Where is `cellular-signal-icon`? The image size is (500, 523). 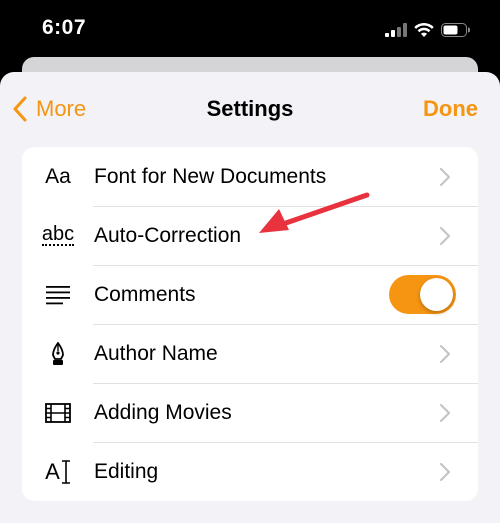
cellular-signal-icon is located at coordinates (396, 30).